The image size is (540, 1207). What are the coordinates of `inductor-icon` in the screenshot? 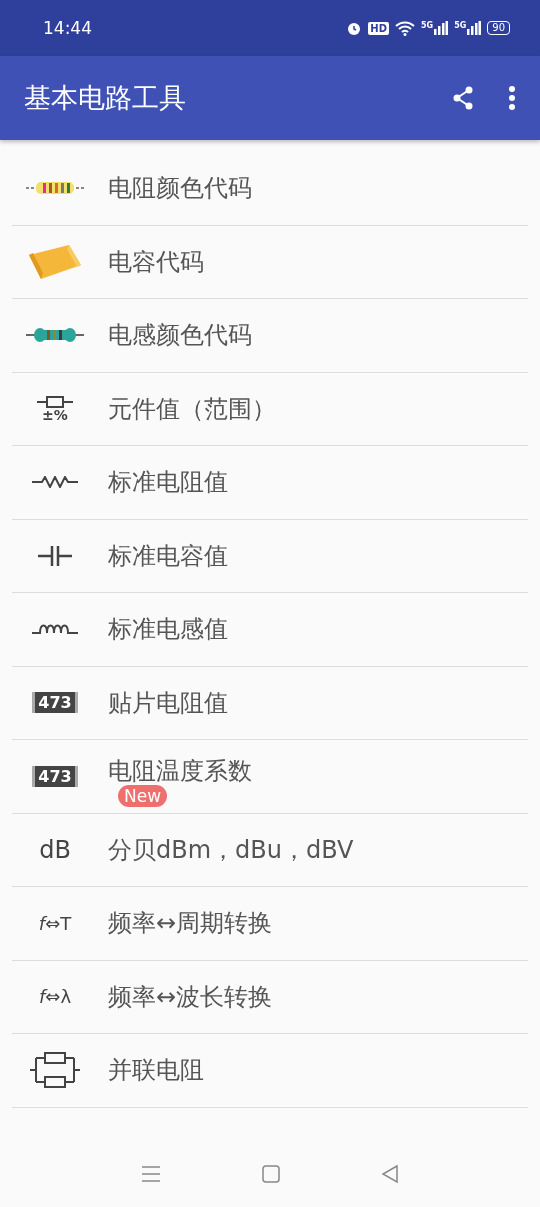 It's located at (55, 335).